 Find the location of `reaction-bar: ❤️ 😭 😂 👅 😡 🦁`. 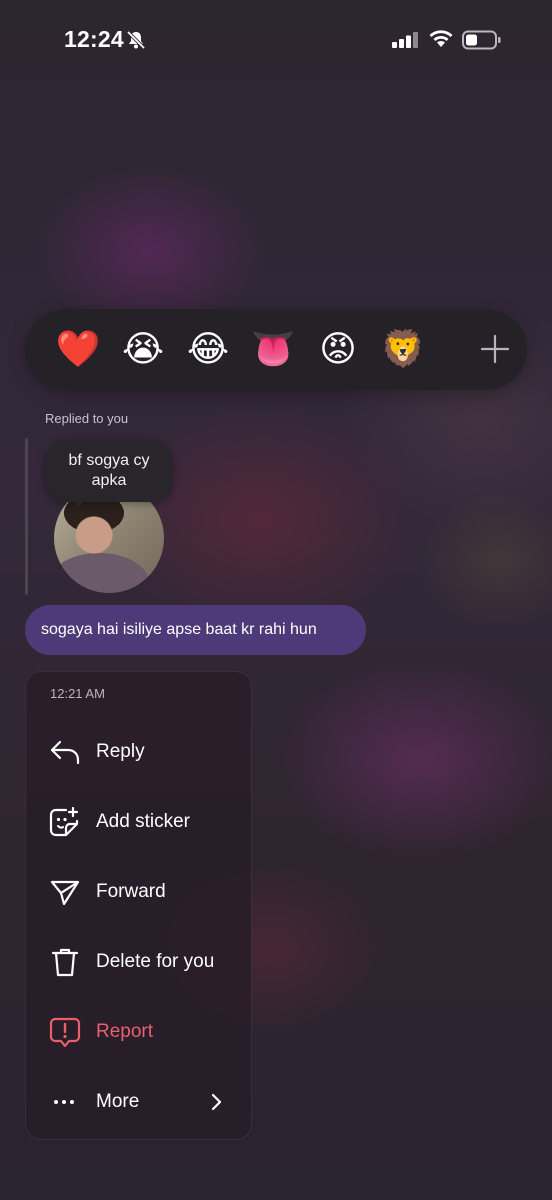

reaction-bar: ❤️ 😭 😂 👅 😡 🦁 is located at coordinates (276, 349).